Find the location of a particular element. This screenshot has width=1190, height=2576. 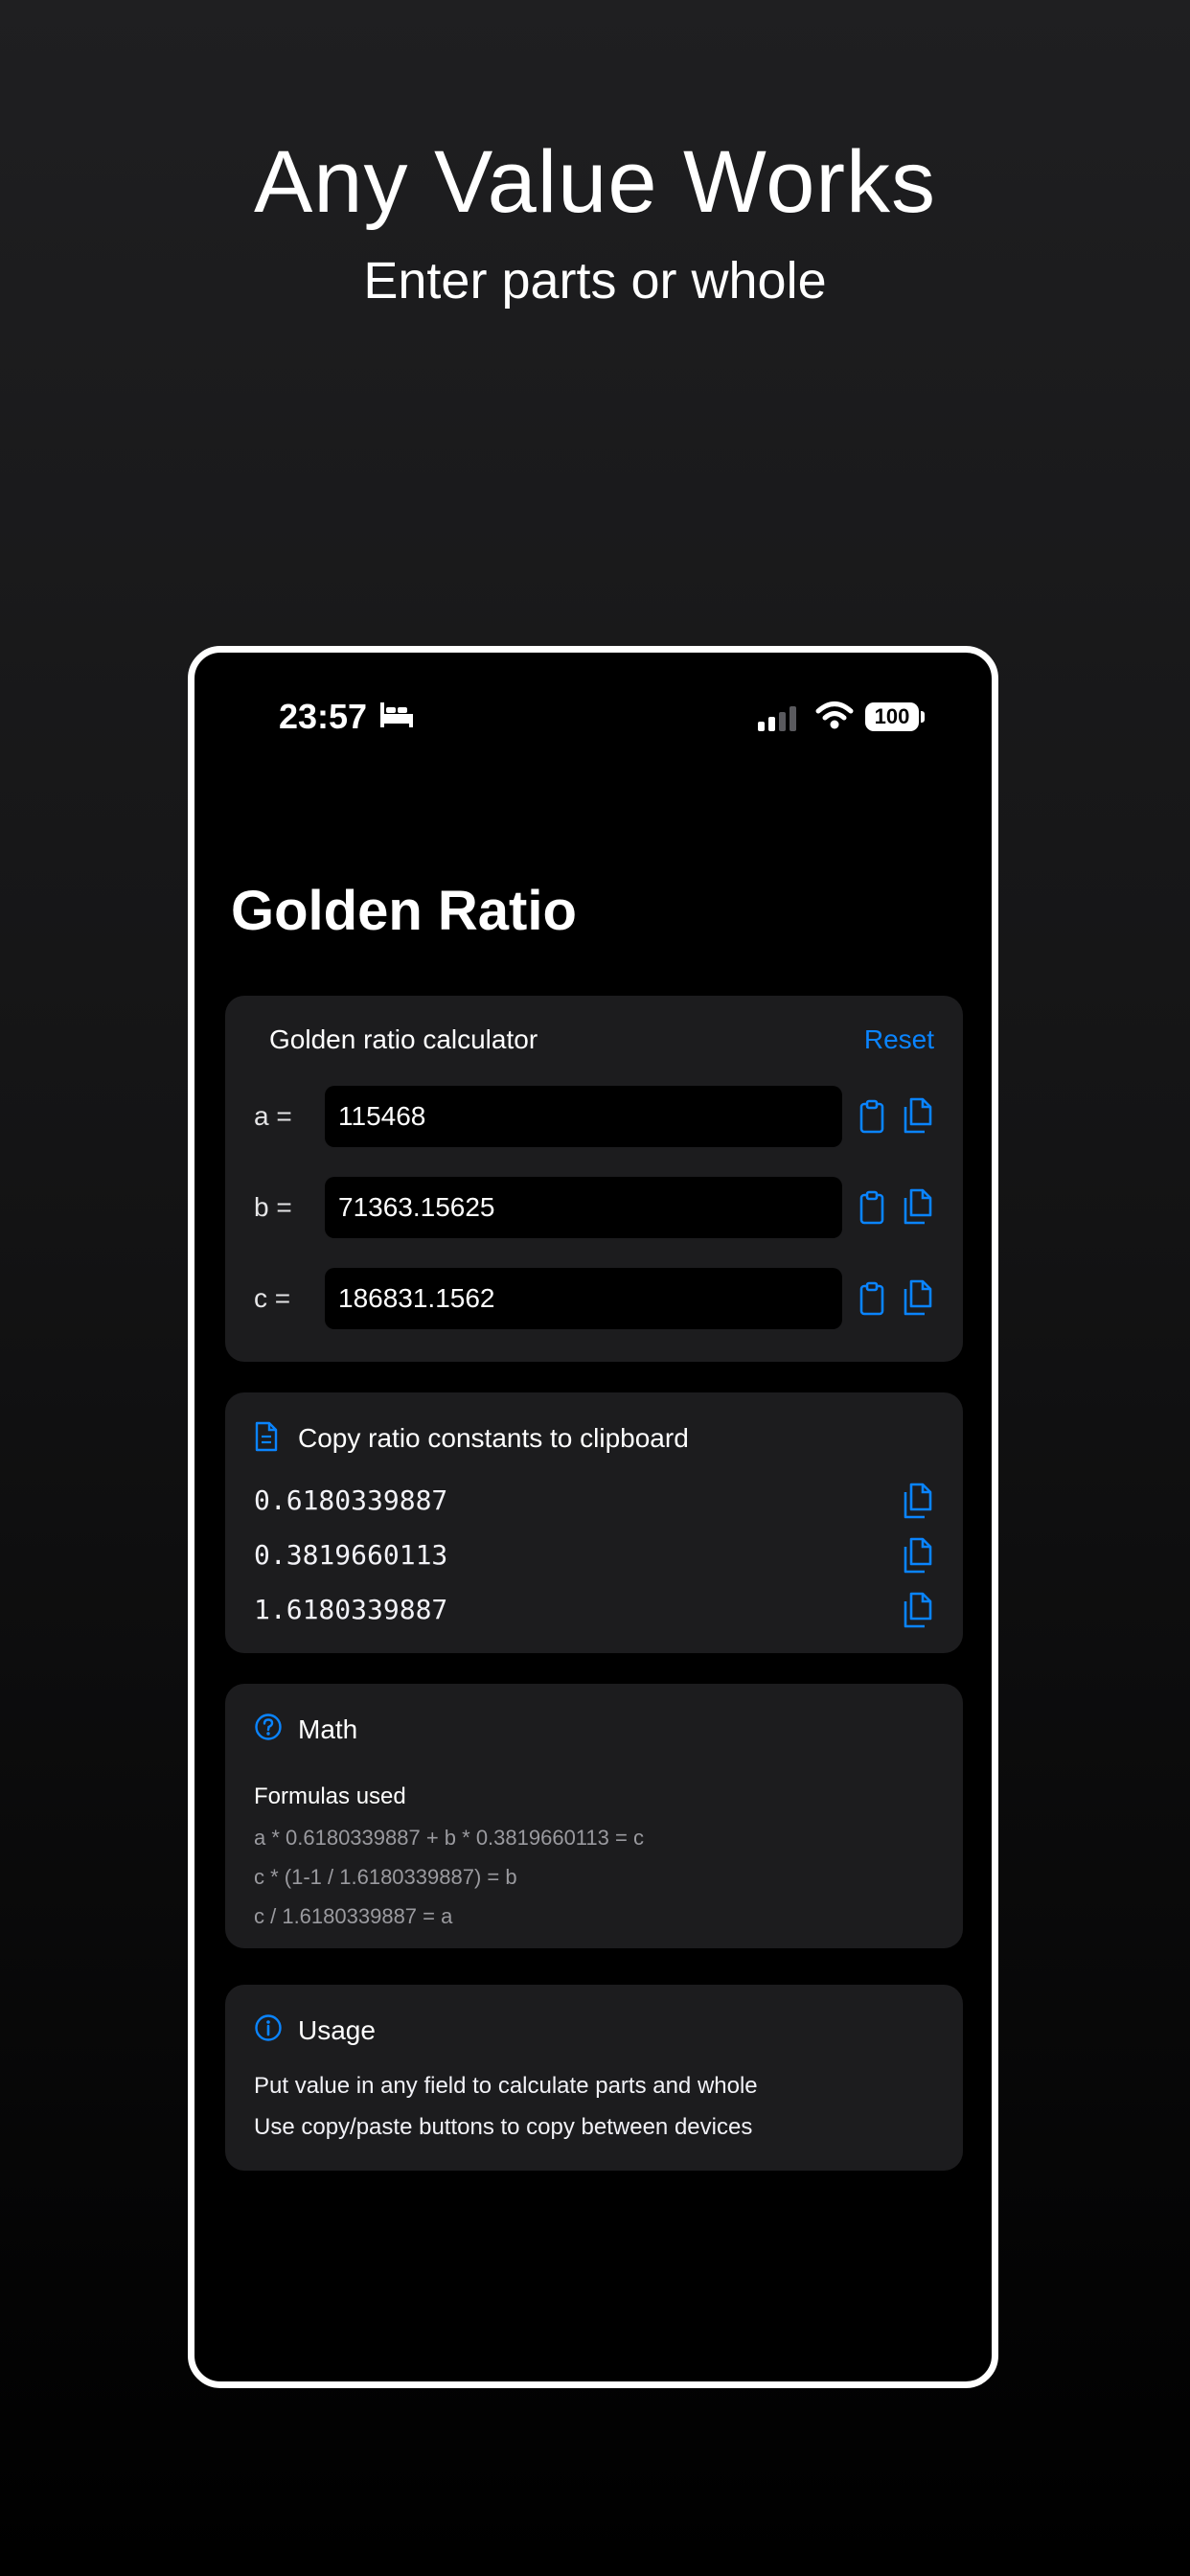

field-input-a: 115468 is located at coordinates (584, 1116).